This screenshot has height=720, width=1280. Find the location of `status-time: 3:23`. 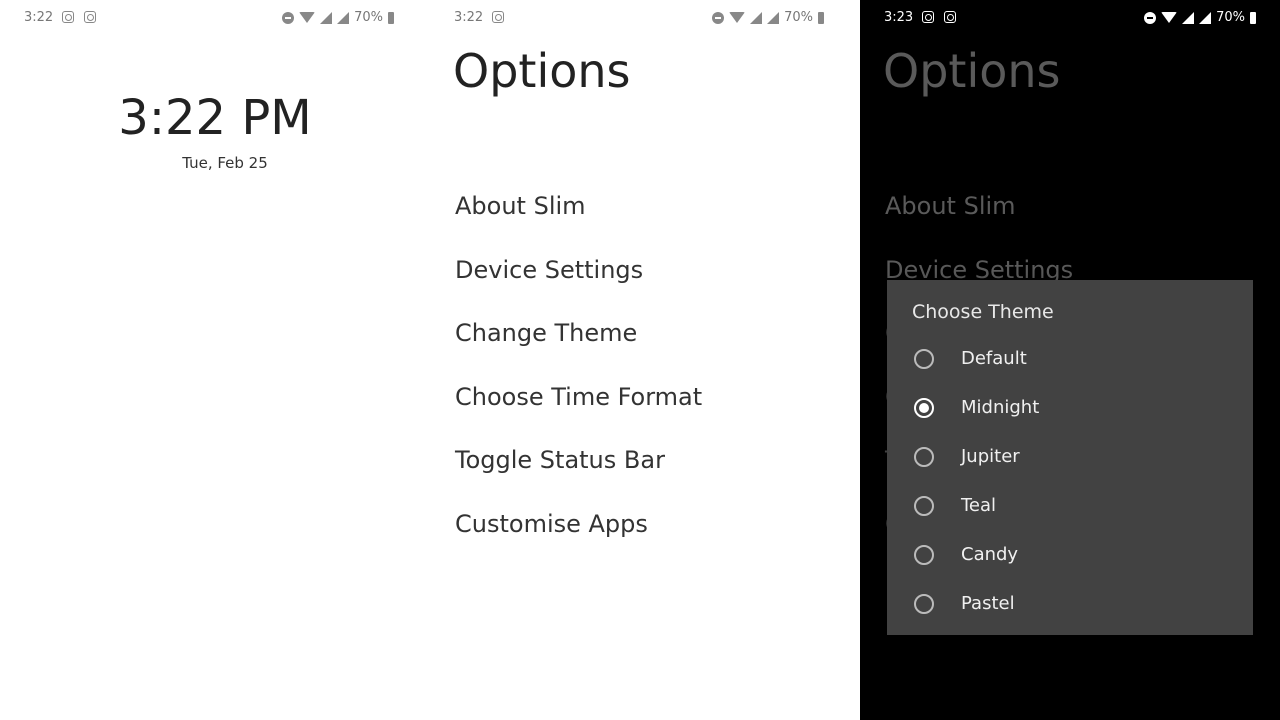

status-time: 3:23 is located at coordinates (899, 17).